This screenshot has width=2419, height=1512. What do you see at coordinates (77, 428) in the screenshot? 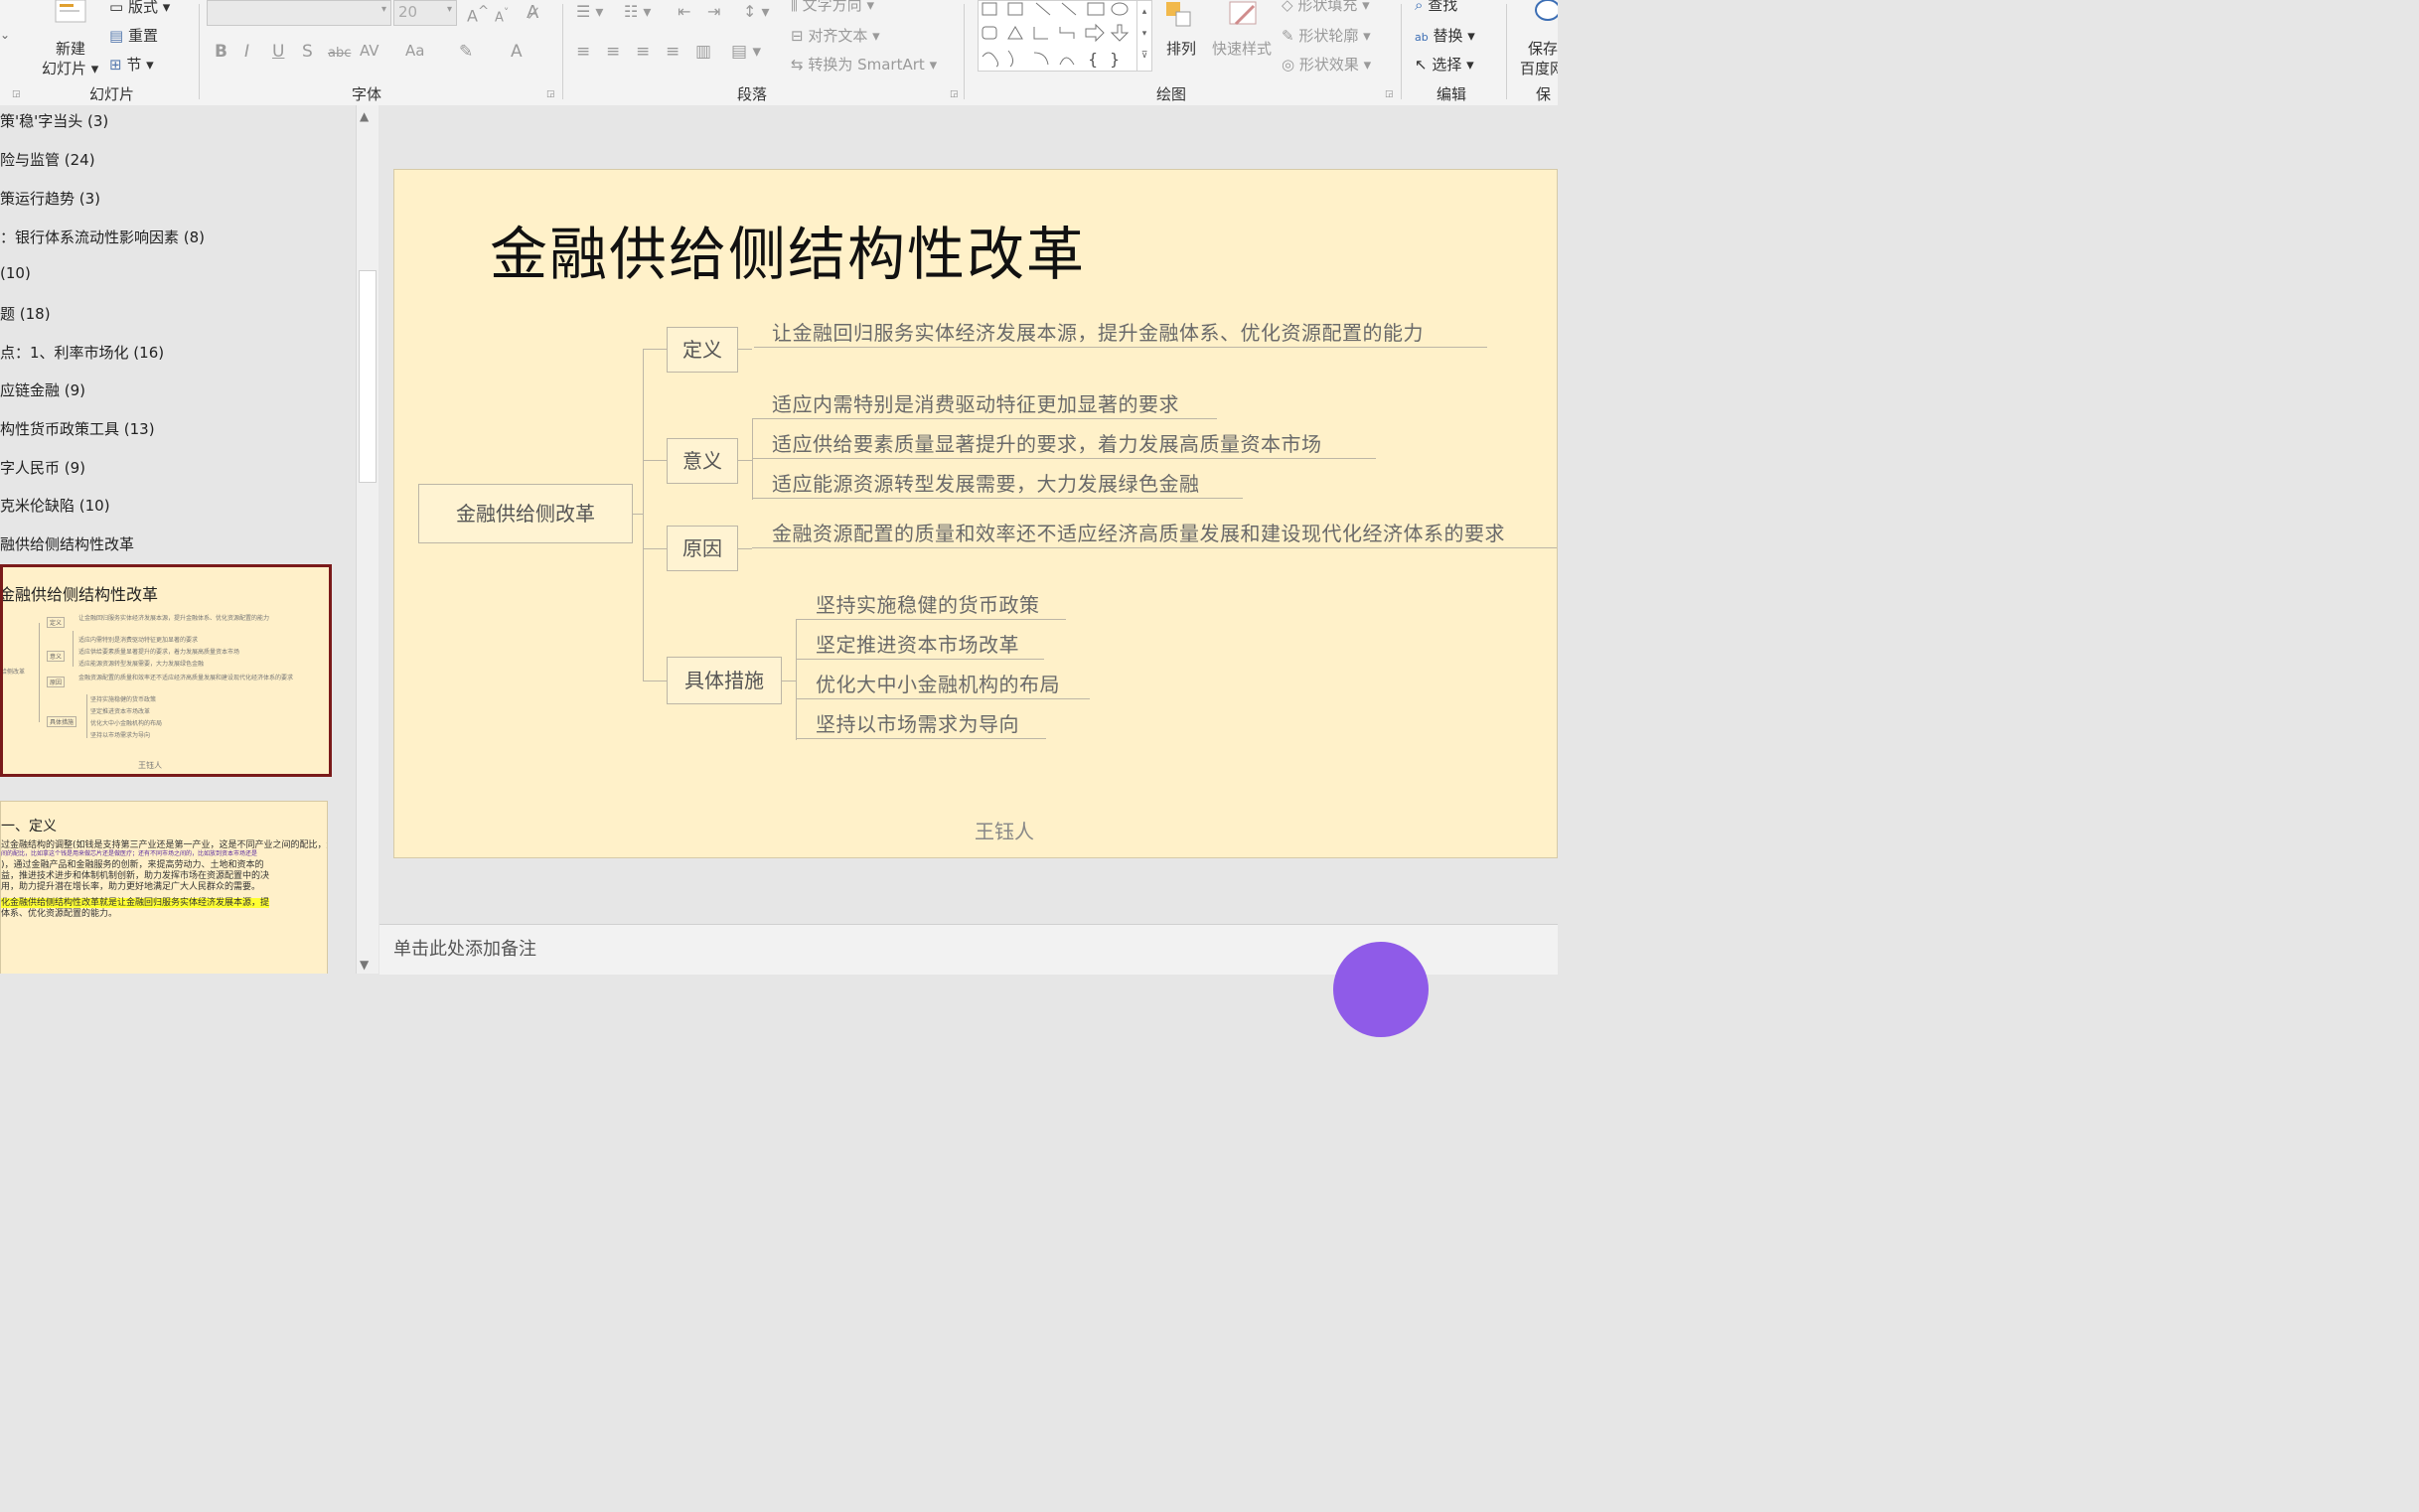
I see `outline-item: 构性货币政策工具 (13)` at bounding box center [77, 428].